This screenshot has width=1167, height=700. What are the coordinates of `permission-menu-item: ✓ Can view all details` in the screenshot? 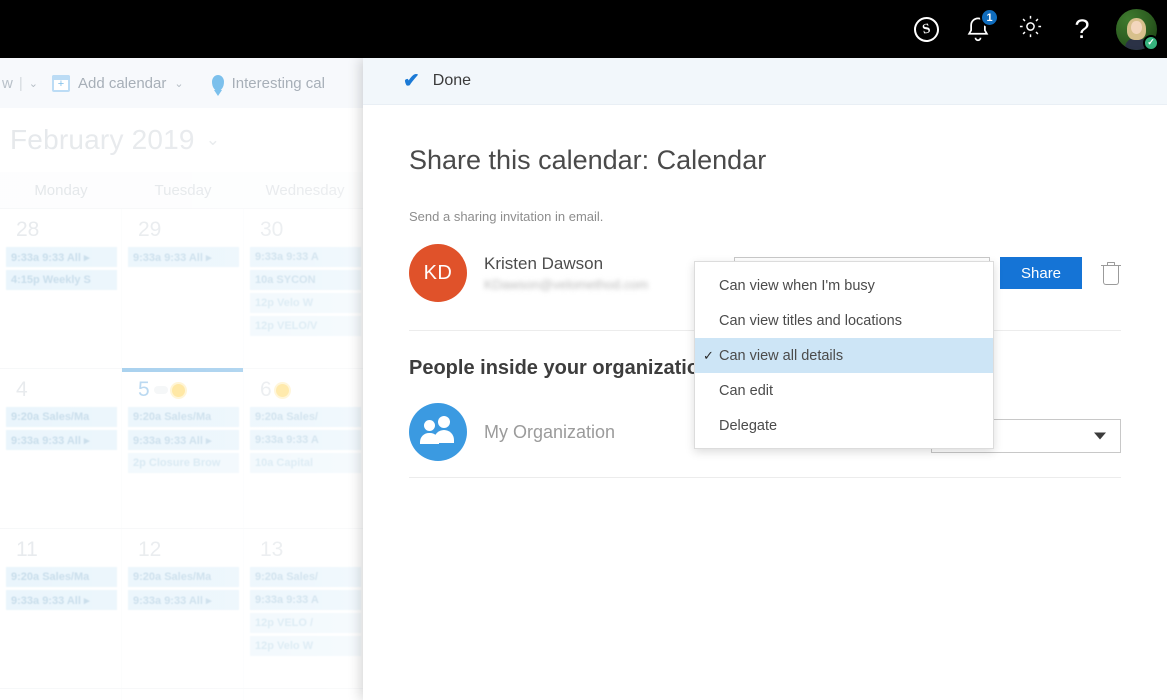 It's located at (844, 355).